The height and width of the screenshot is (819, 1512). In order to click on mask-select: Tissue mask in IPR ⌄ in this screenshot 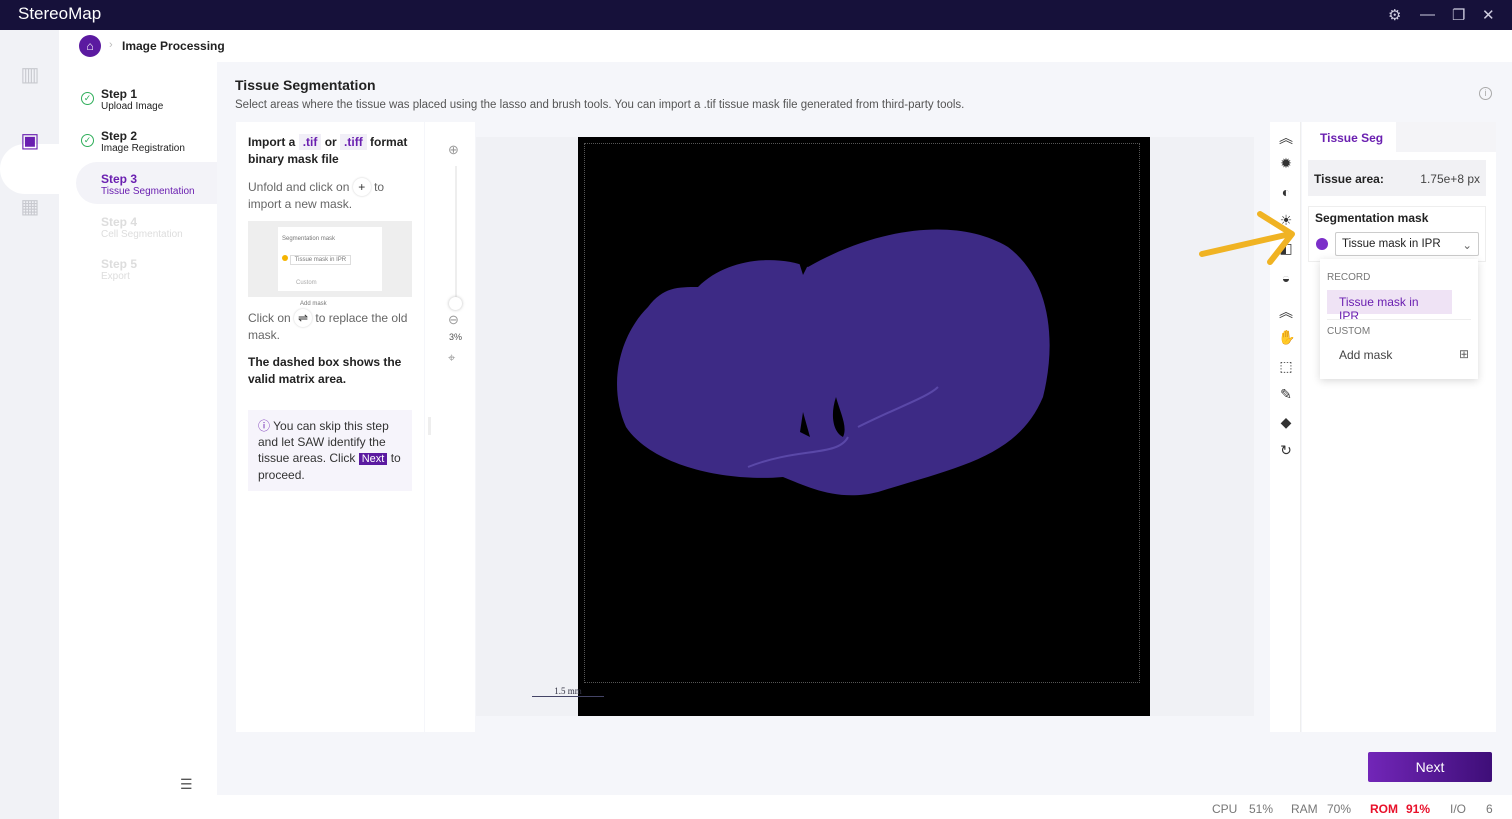, I will do `click(1407, 244)`.